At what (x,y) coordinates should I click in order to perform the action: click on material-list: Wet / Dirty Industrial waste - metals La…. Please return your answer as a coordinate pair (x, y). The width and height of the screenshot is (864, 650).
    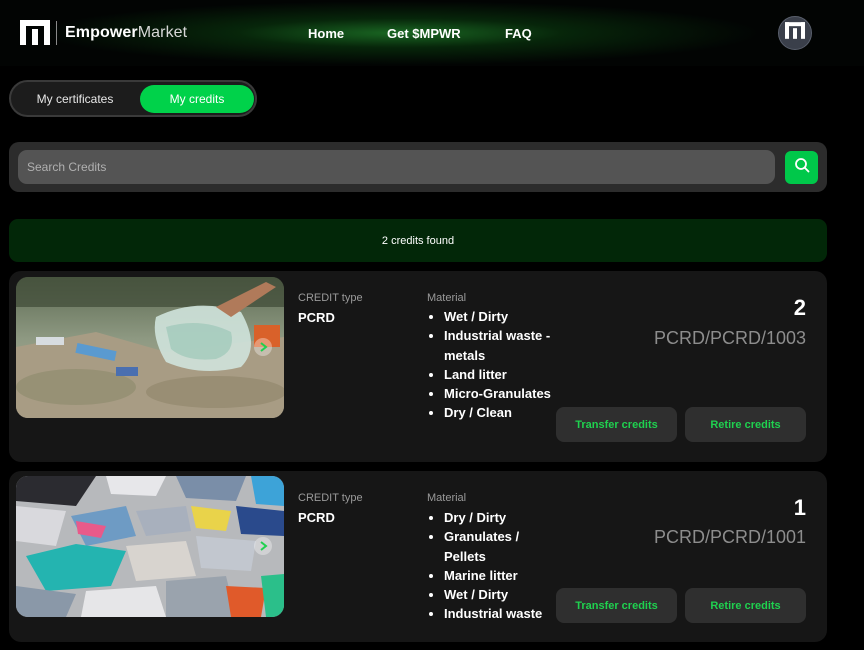
    Looking at the image, I should click on (494, 365).